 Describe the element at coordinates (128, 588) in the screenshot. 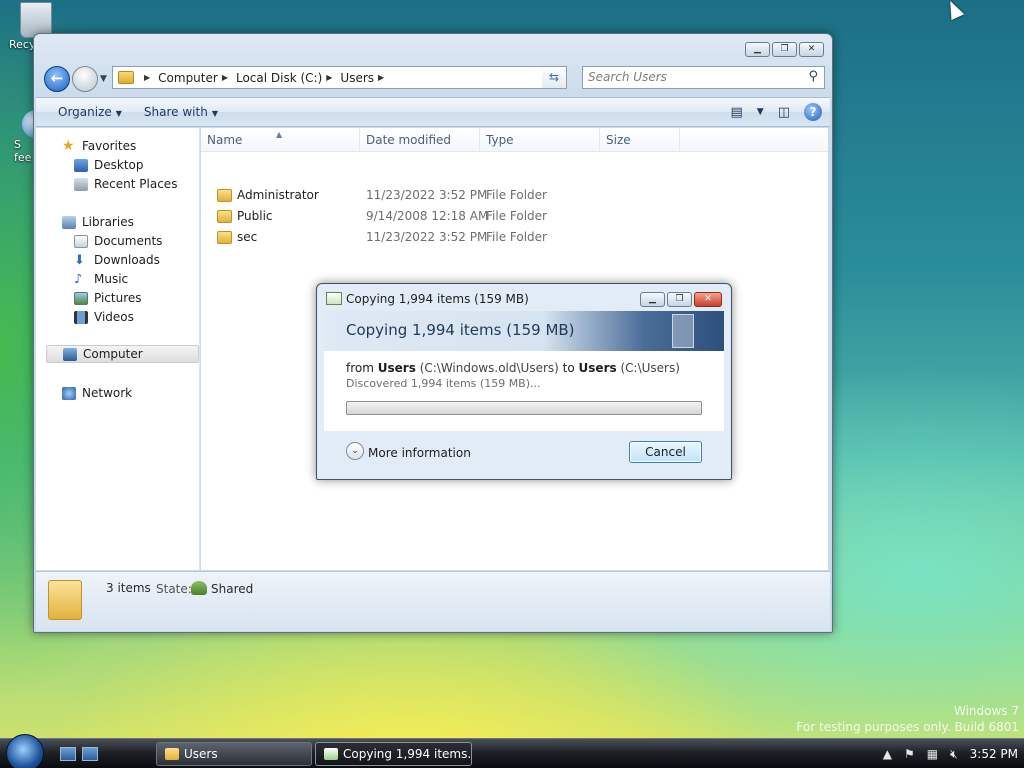

I see `item-count: 3 items` at that location.